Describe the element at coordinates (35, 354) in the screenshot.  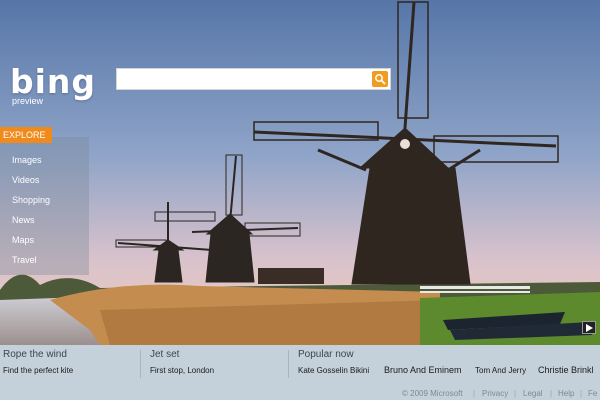
I see `section-title-rope: Rope the wind` at that location.